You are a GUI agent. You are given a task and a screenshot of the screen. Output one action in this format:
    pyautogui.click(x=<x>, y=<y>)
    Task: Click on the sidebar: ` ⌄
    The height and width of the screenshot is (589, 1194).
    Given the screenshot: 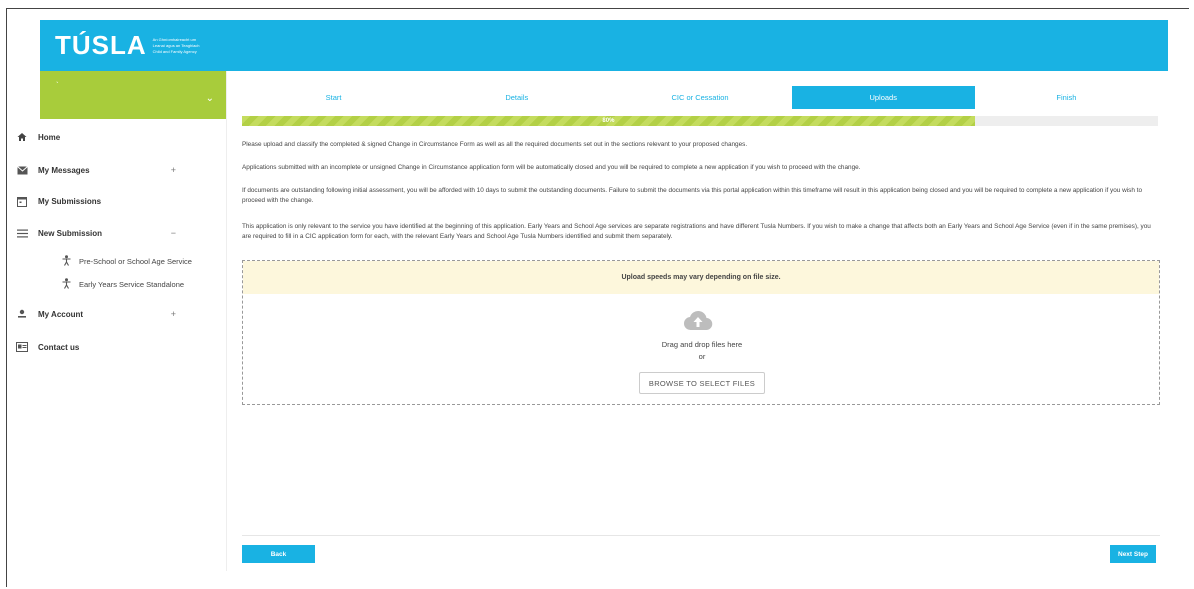 What is the action you would take?
    pyautogui.click(x=133, y=321)
    